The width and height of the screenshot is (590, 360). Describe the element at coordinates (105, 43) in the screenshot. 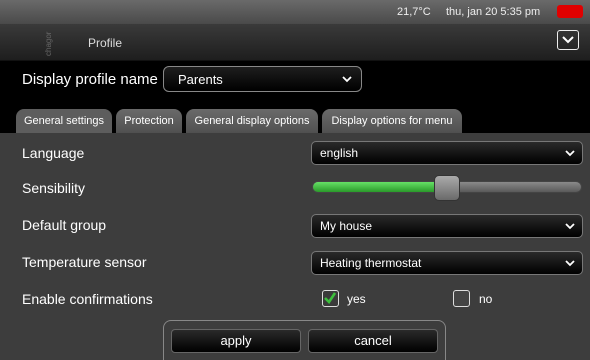

I see `page-title: Profile` at that location.